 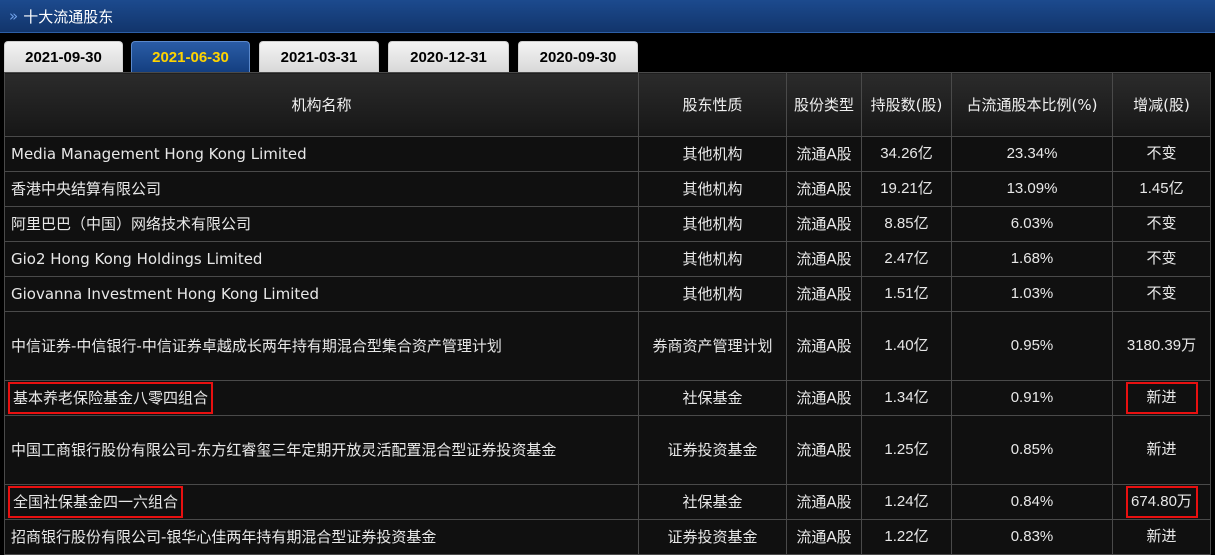 I want to click on cell-shares: 1.25亿, so click(x=906, y=450).